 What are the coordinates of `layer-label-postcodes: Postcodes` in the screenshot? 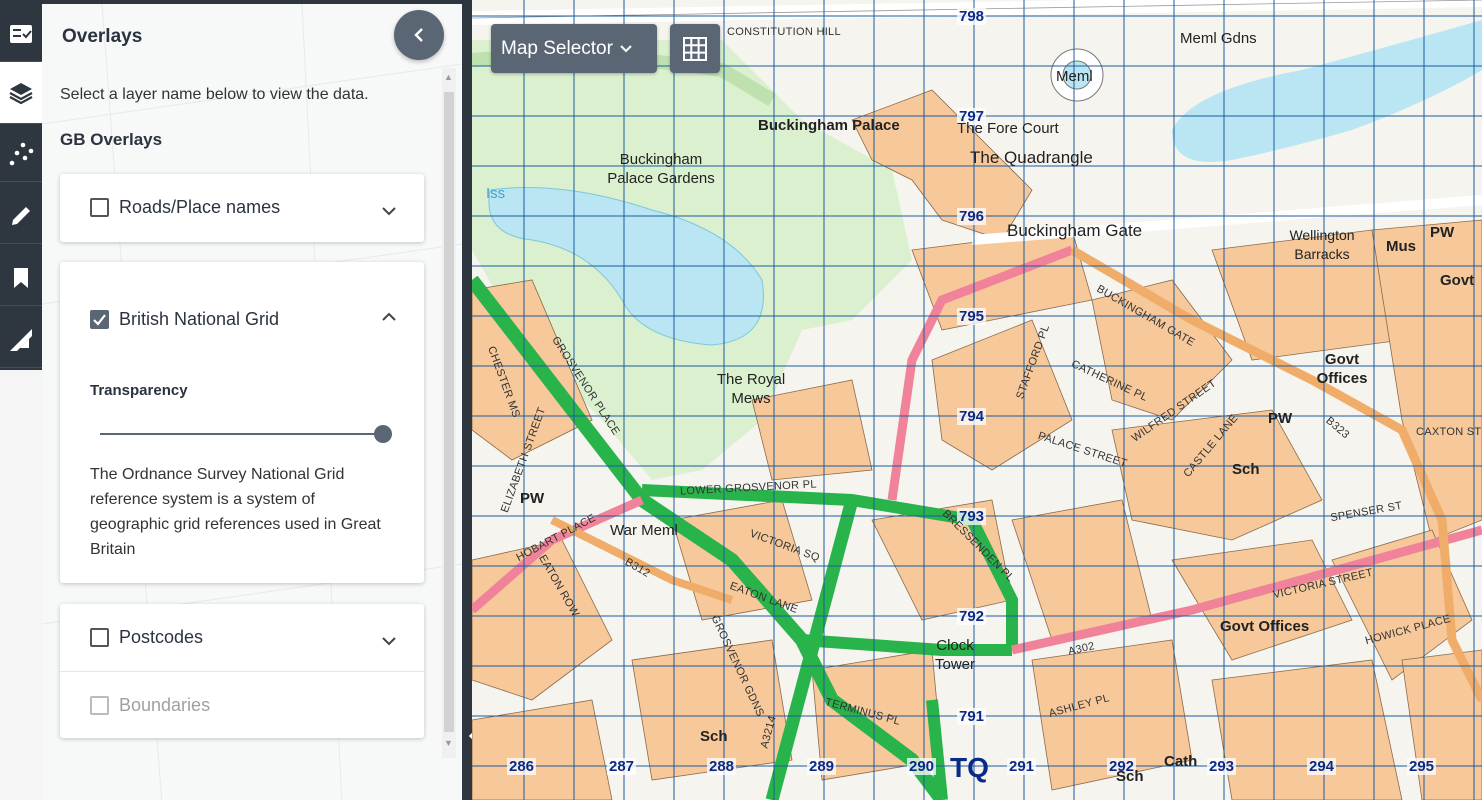 It's located at (161, 637).